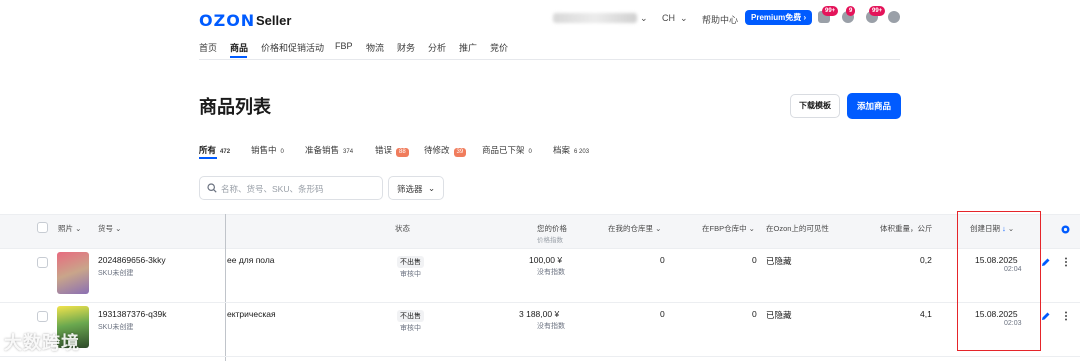 This screenshot has height=361, width=1080. Describe the element at coordinates (549, 59) in the screenshot. I see `nav-divider` at that location.